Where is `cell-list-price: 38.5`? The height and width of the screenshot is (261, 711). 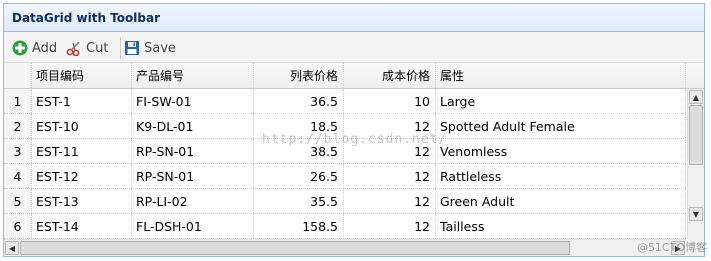
cell-list-price: 38.5 is located at coordinates (299, 151).